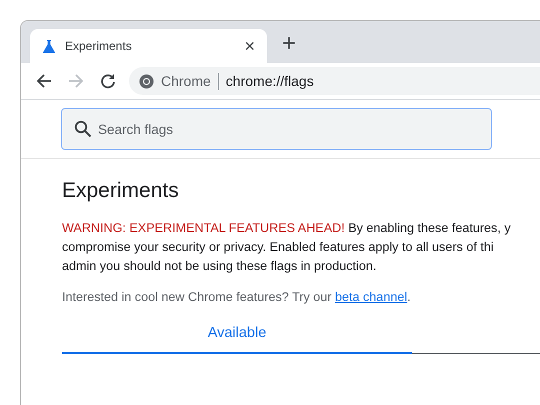 Image resolution: width=540 pixels, height=405 pixels. What do you see at coordinates (287, 247) in the screenshot?
I see `warning-text: WARNING: EXPERIMENTAL FEATURES AHEAD! By enabling these features, y compromise your security or privacy. Enabled features apply to all users of thi admin you should not be using these flags in production.` at bounding box center [287, 247].